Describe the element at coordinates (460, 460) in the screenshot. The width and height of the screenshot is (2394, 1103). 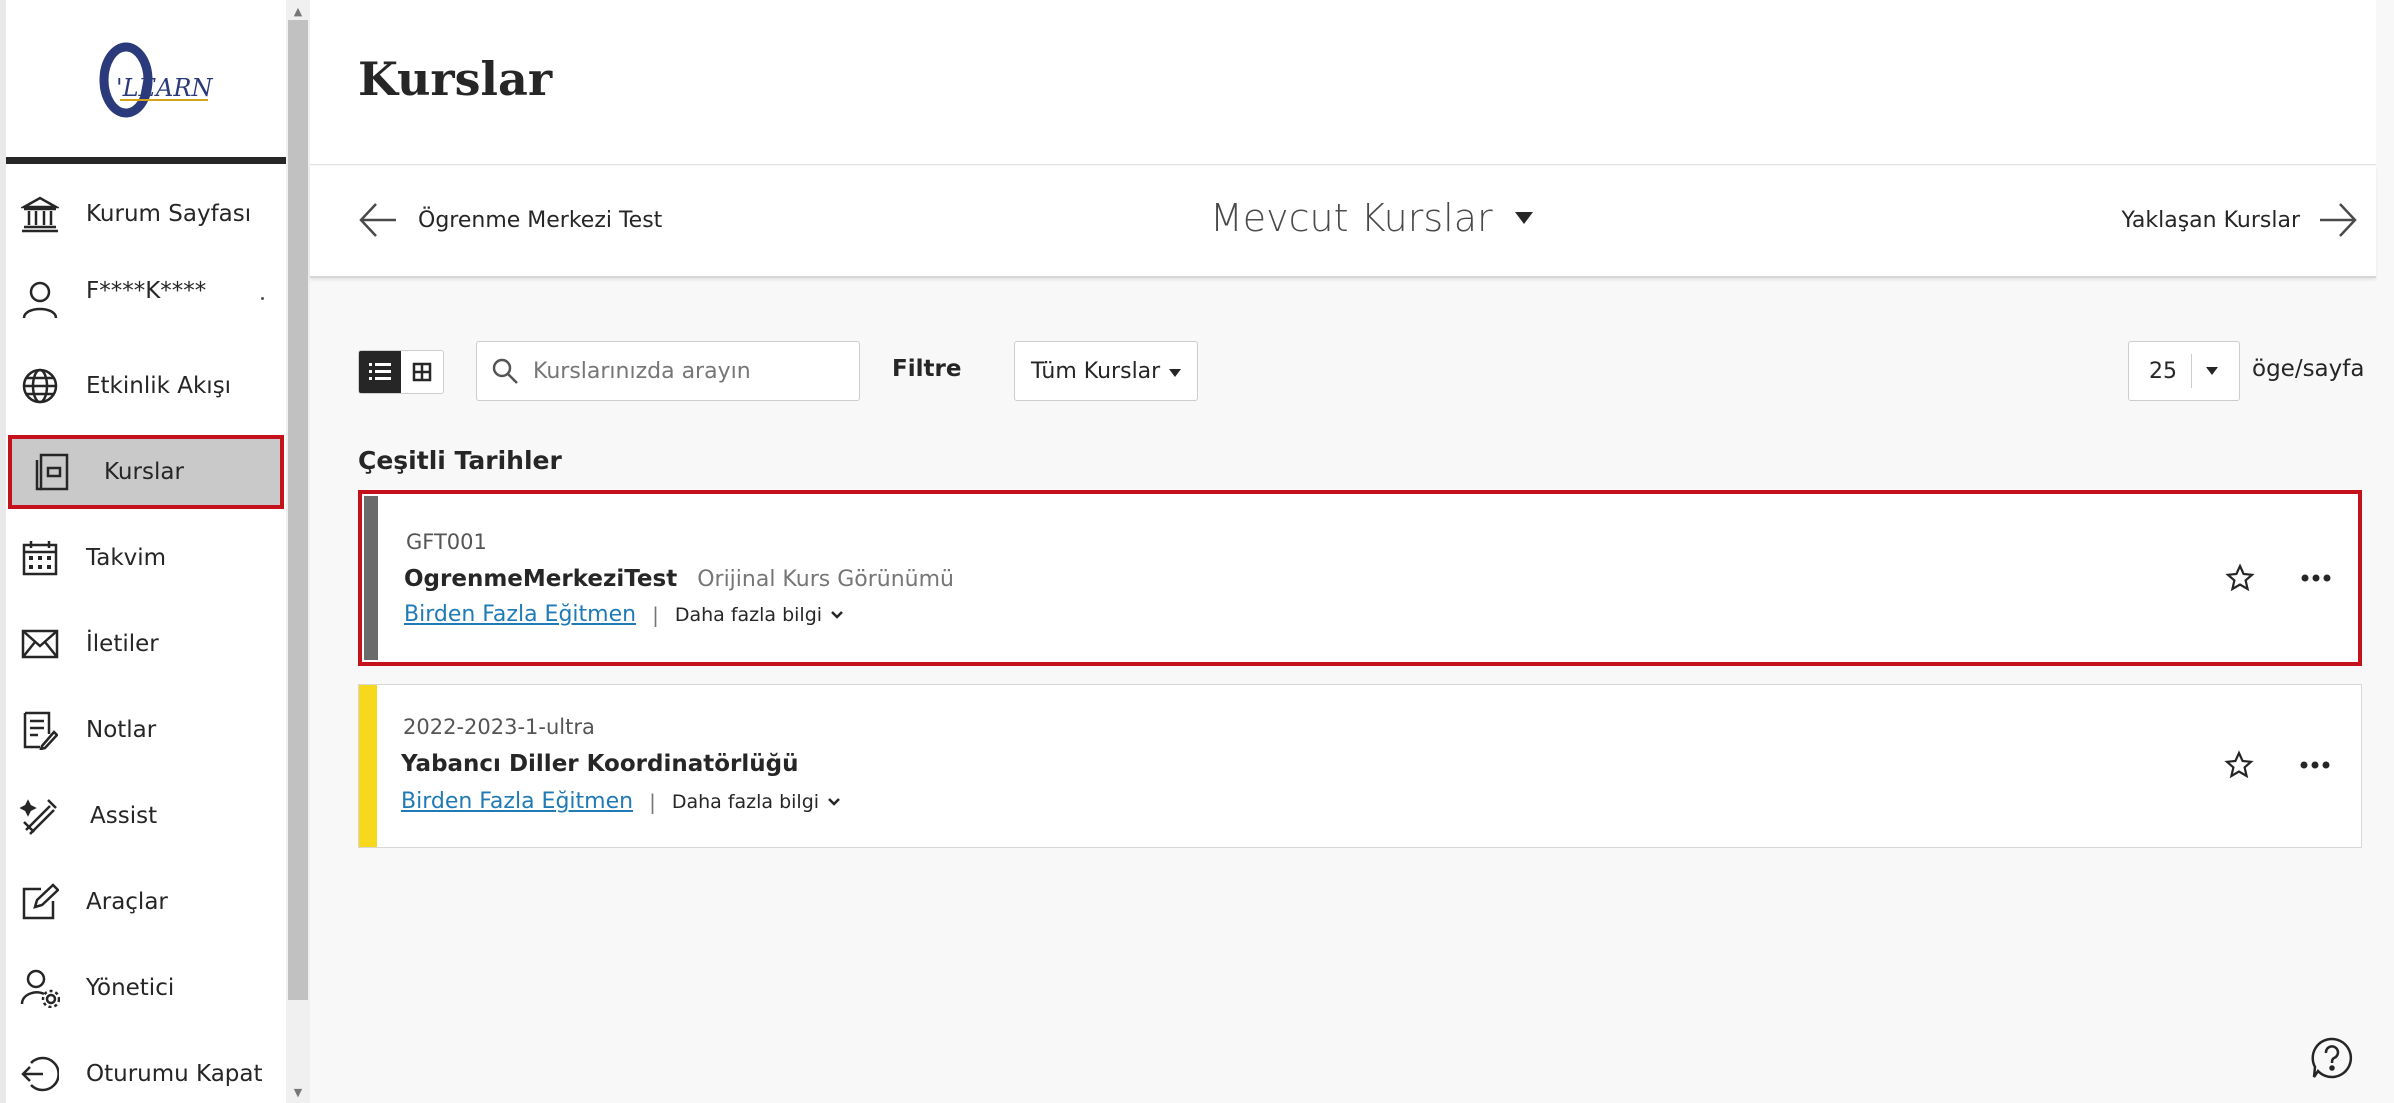
I see `section-heading: Çeşitli Tarihler` at that location.